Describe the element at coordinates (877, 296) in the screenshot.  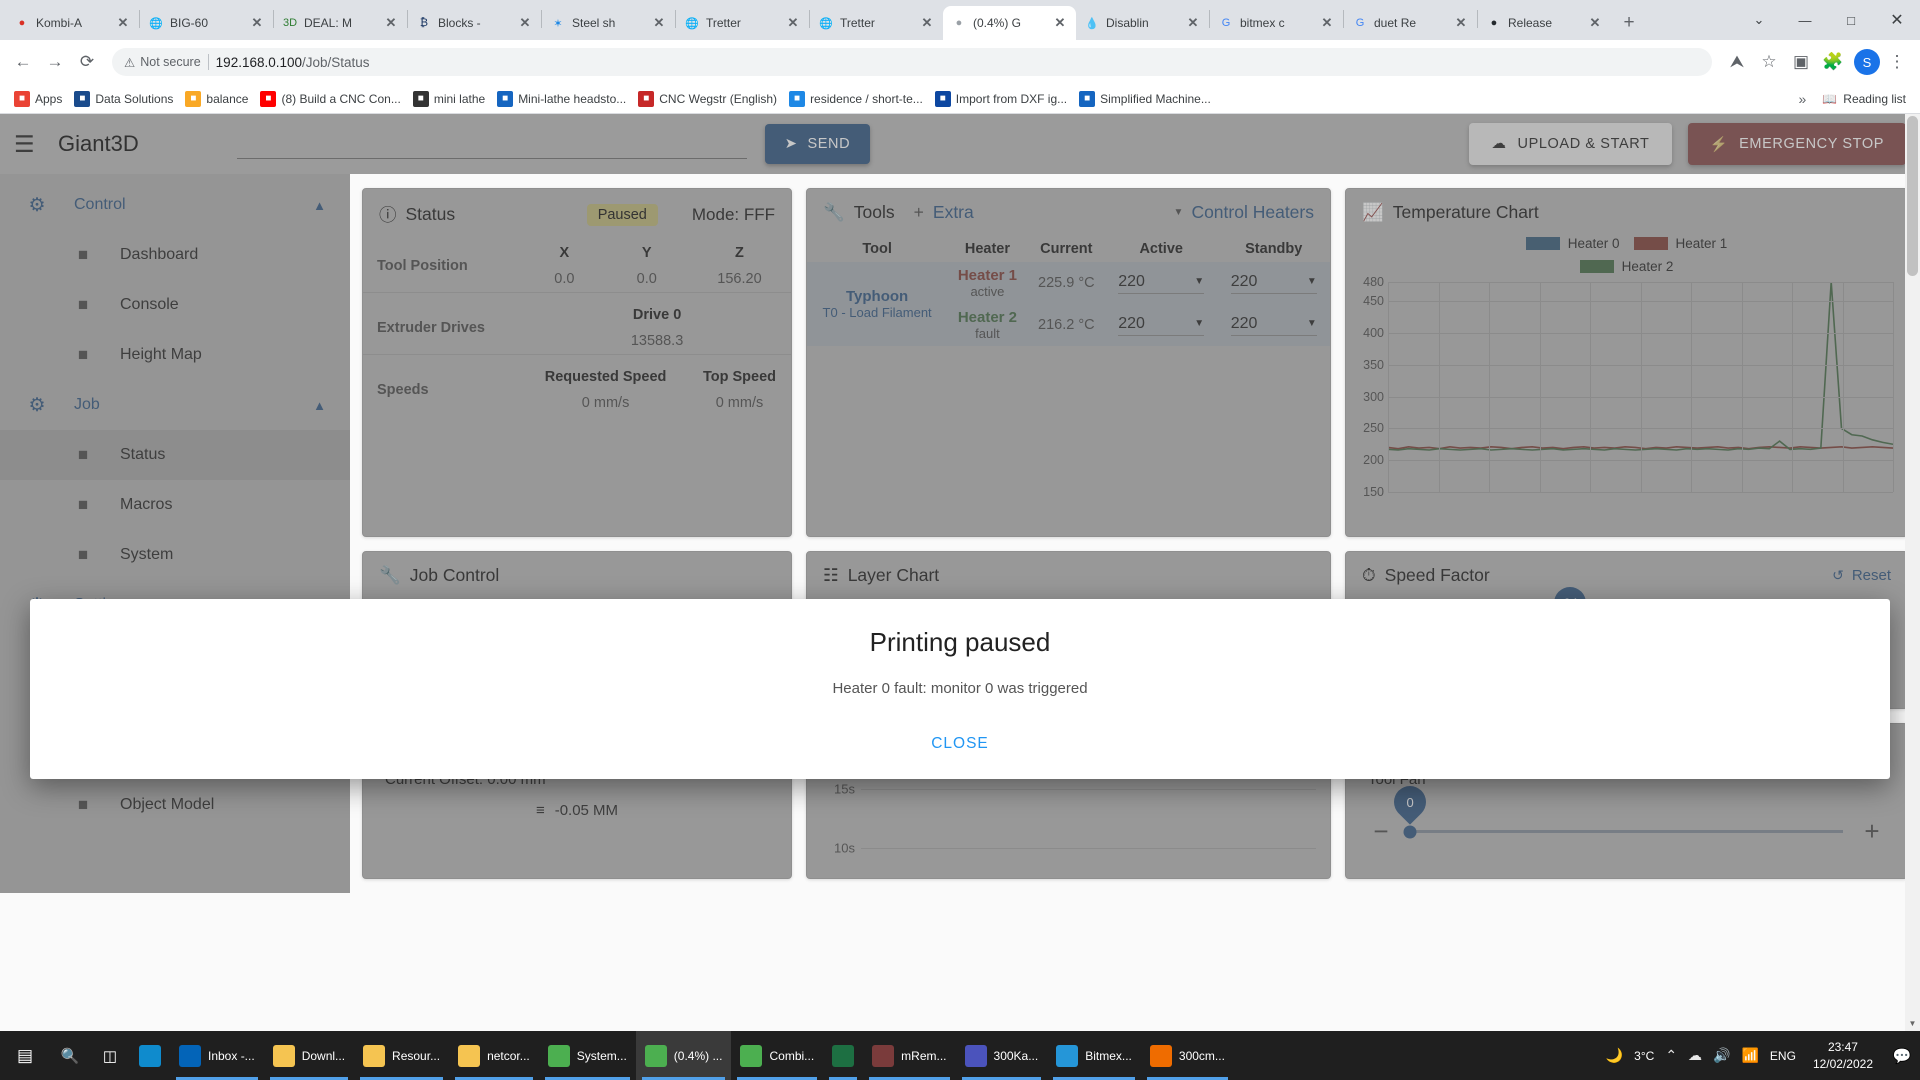
I see `tool-name-0: Typhoon` at that location.